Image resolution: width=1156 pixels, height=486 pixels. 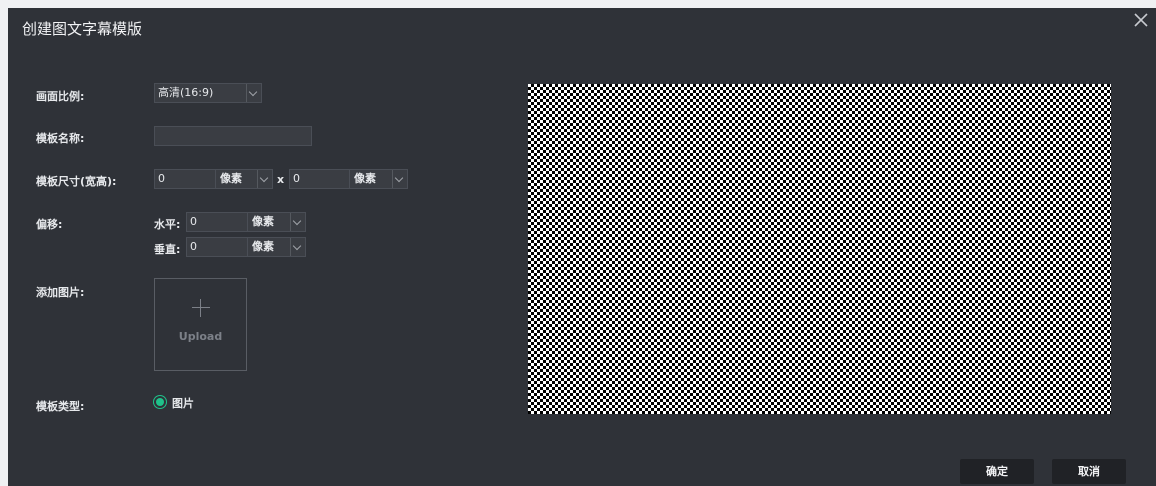 What do you see at coordinates (76, 181) in the screenshot?
I see `template-size-label: 模板尺寸(宽高):` at bounding box center [76, 181].